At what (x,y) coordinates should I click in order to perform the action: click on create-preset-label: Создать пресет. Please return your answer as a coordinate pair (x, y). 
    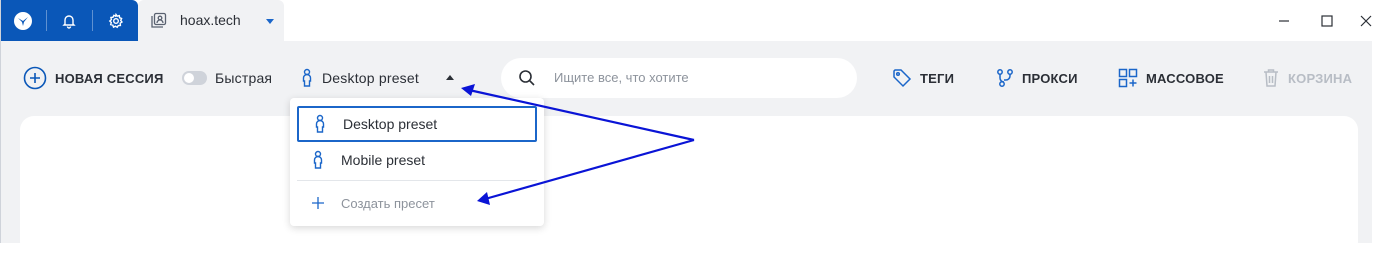
    Looking at the image, I should click on (388, 203).